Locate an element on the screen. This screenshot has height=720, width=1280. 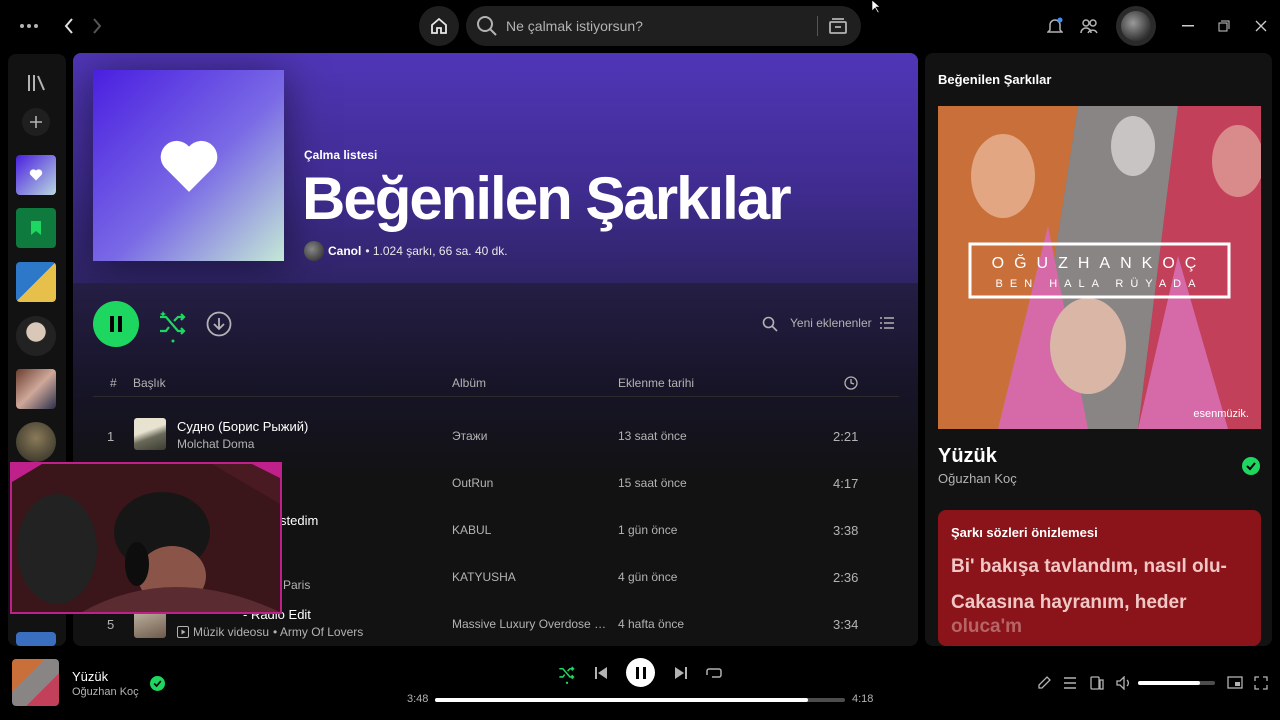
album-art: OĞUZHANKOÇ BEN HALA RÜYADA esenmüzik. is located at coordinates (1099, 267).